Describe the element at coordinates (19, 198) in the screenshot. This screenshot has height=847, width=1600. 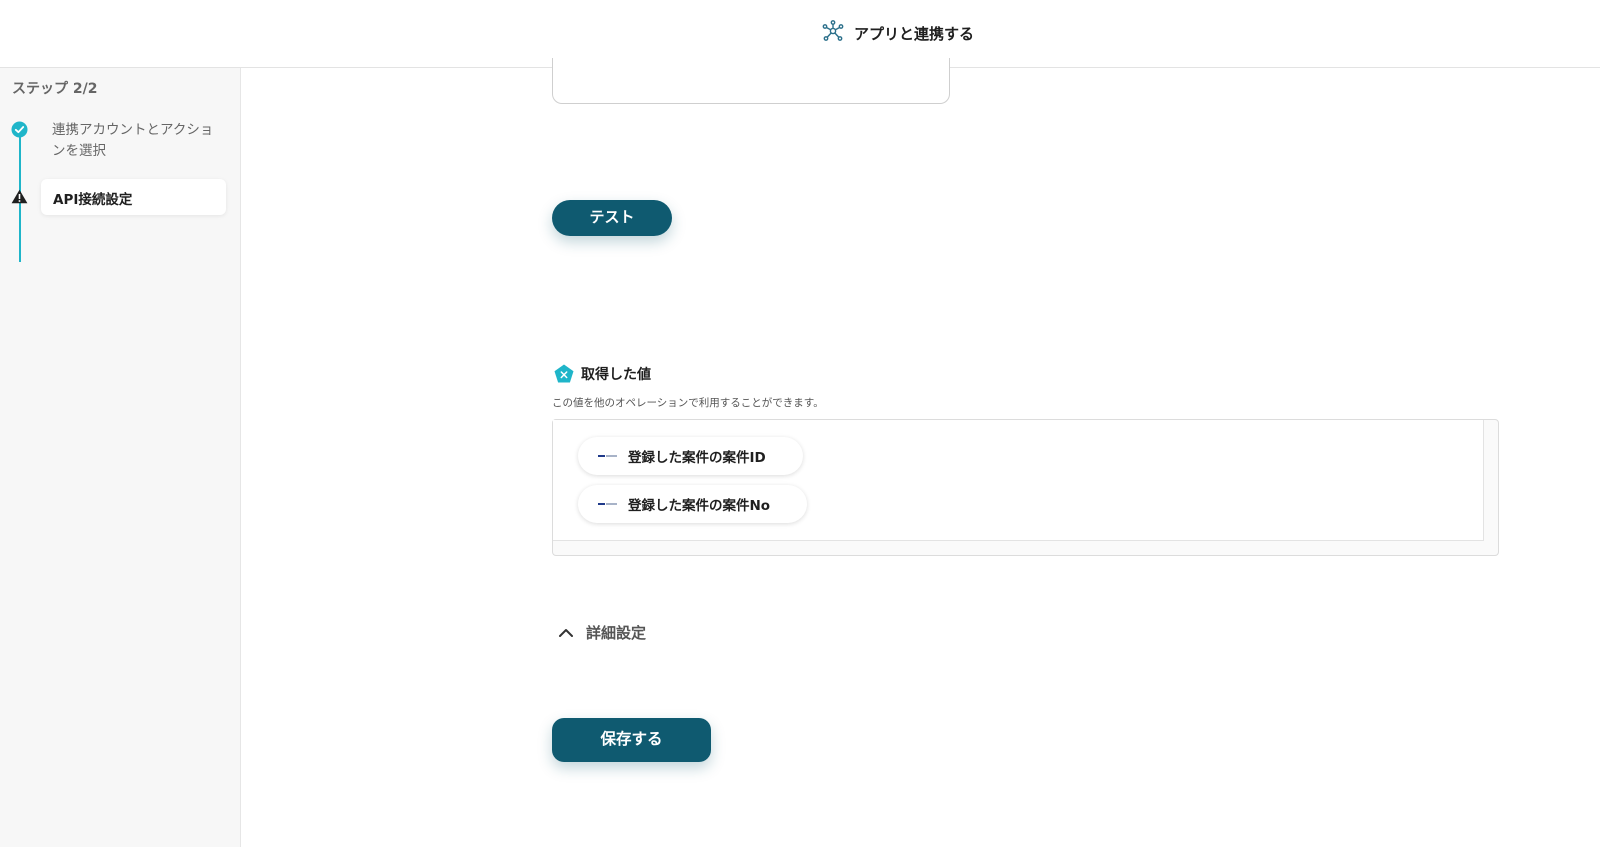
I see `warning-triangle-icon` at that location.